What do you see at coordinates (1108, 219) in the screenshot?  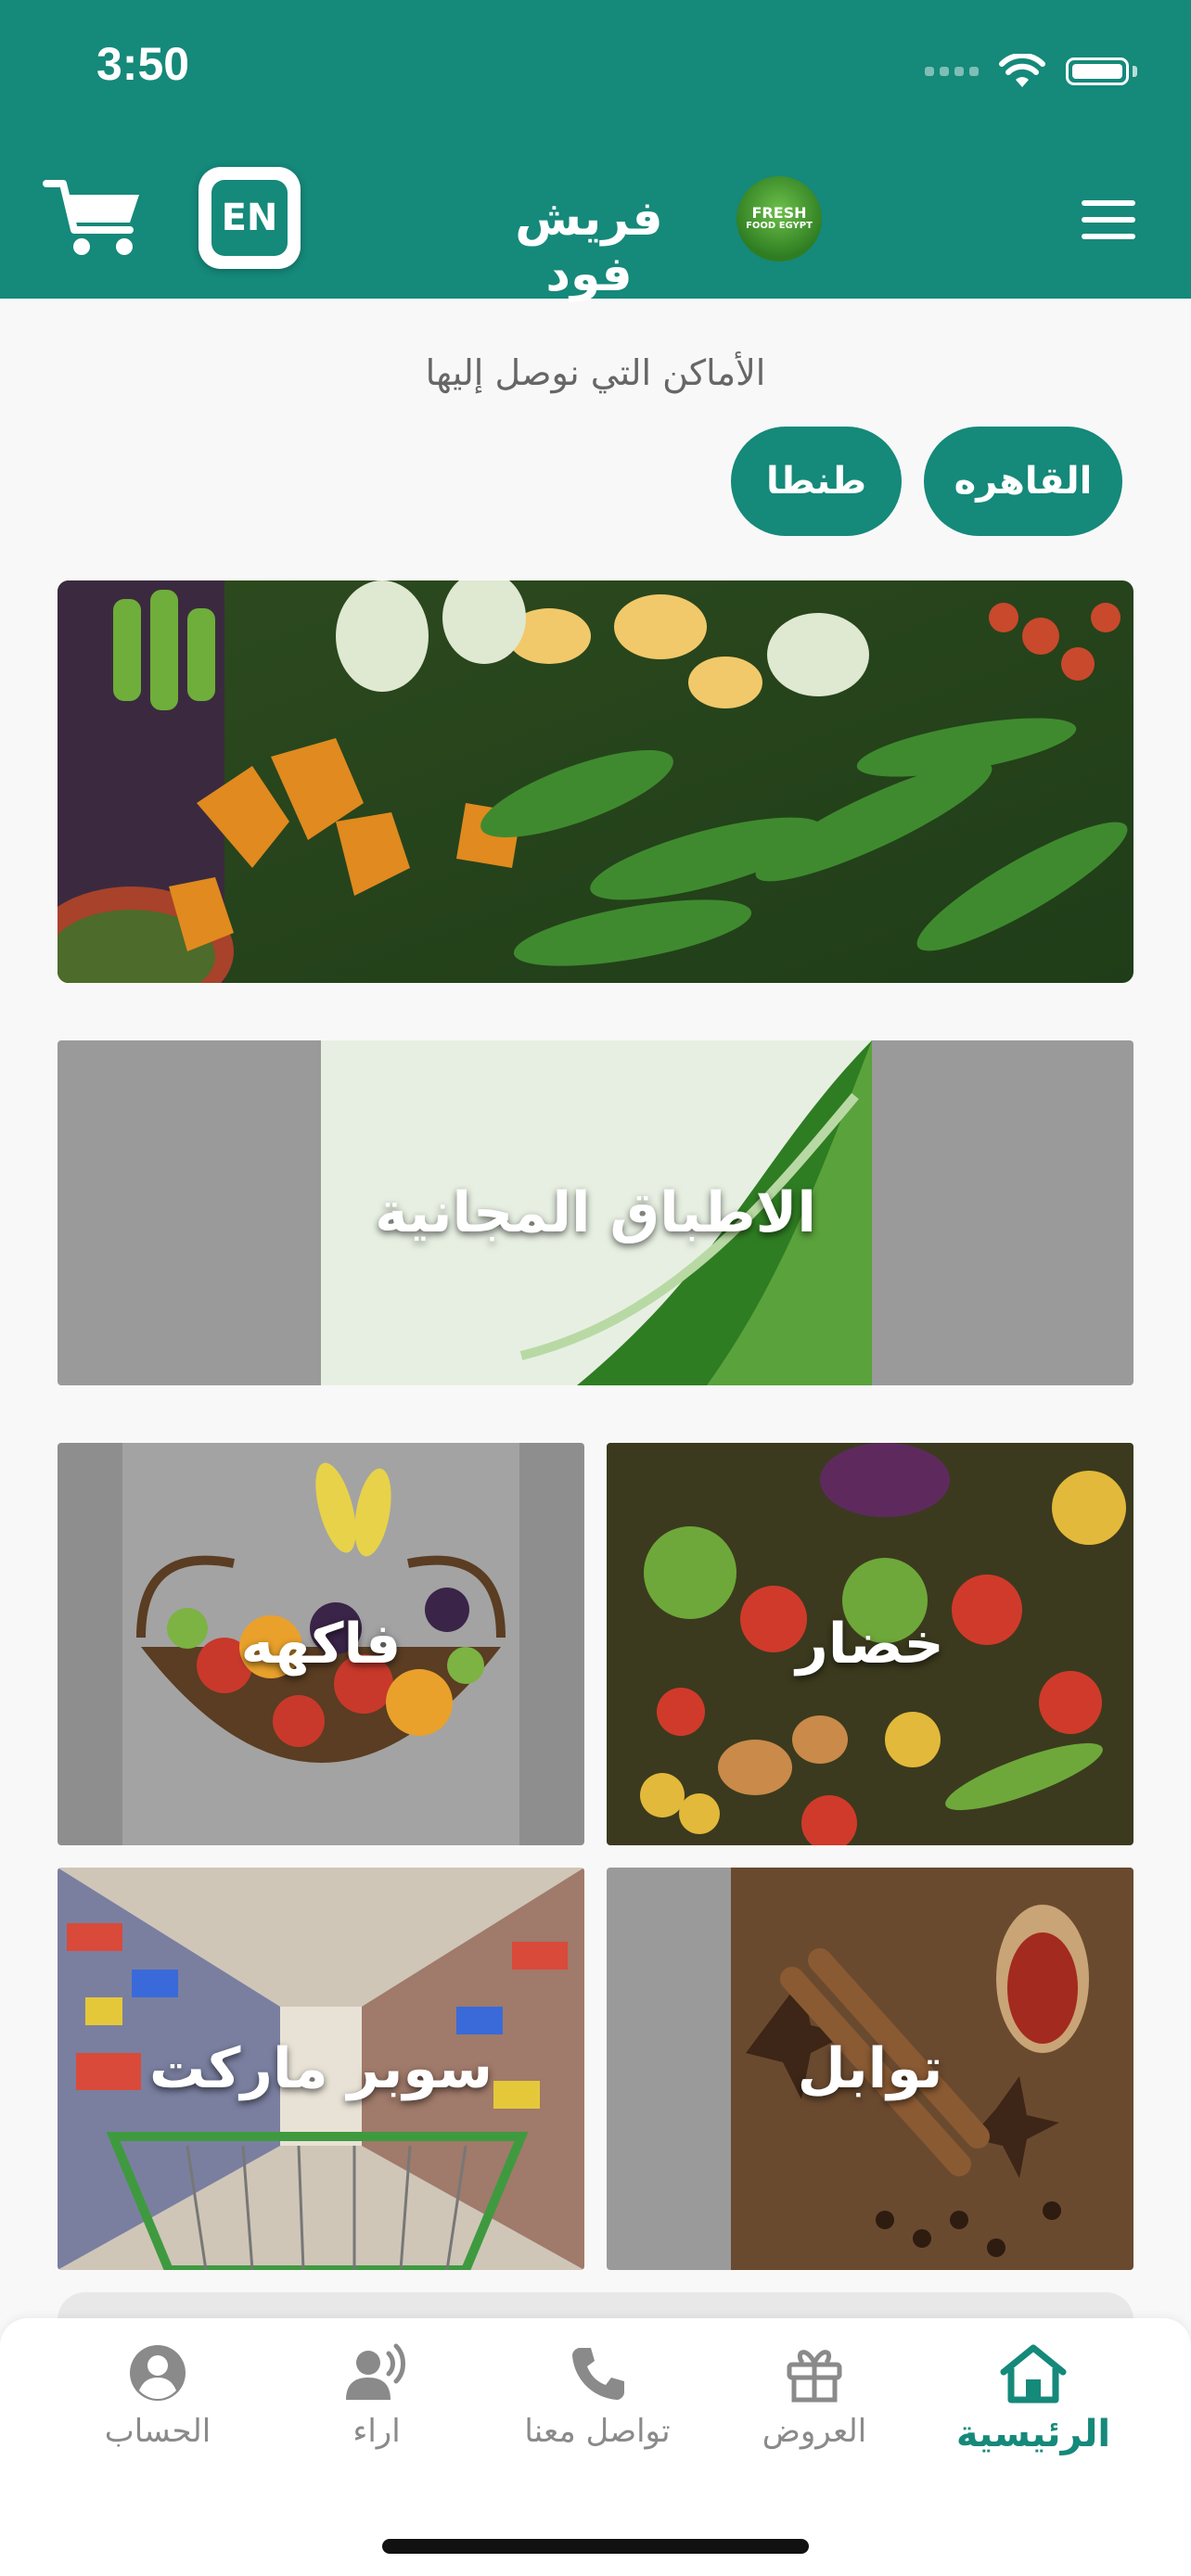 I see `menu-icon` at bounding box center [1108, 219].